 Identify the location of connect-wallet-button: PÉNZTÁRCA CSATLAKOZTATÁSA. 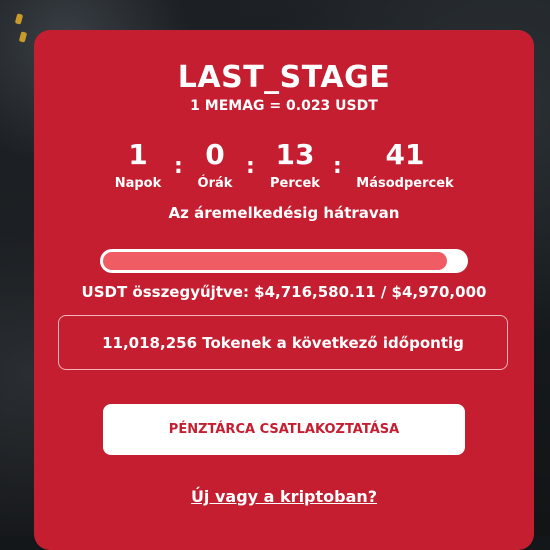
(284, 429).